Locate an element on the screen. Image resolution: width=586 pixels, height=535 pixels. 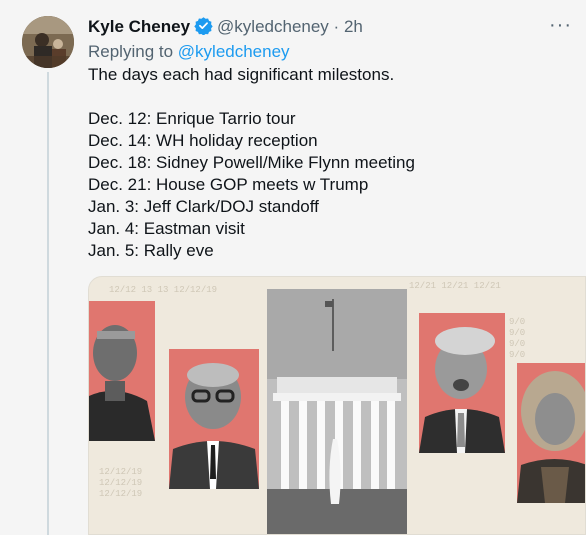
background-pattern: 12/12/19 12/12/19 12/12/19 is located at coordinates (121, 483).